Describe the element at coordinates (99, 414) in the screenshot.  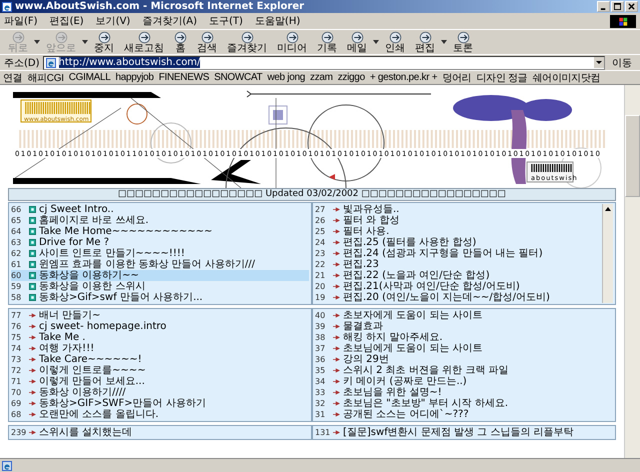
I see `post-title: 오랜만에 소스를 올립니다.` at that location.